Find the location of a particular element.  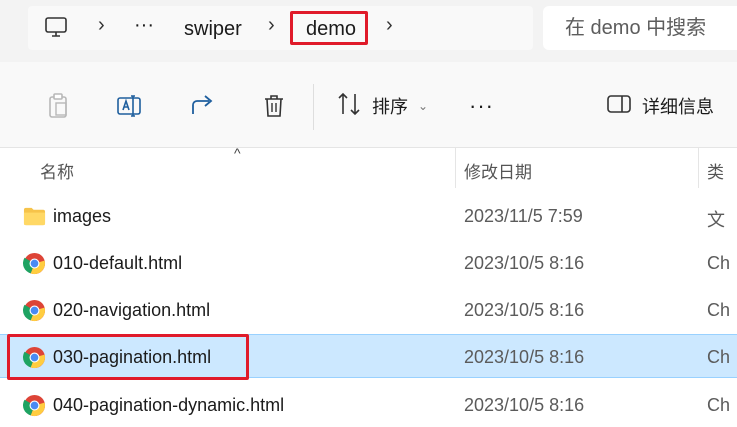

breadcrumb-overflow: ··· is located at coordinates (144, 25).